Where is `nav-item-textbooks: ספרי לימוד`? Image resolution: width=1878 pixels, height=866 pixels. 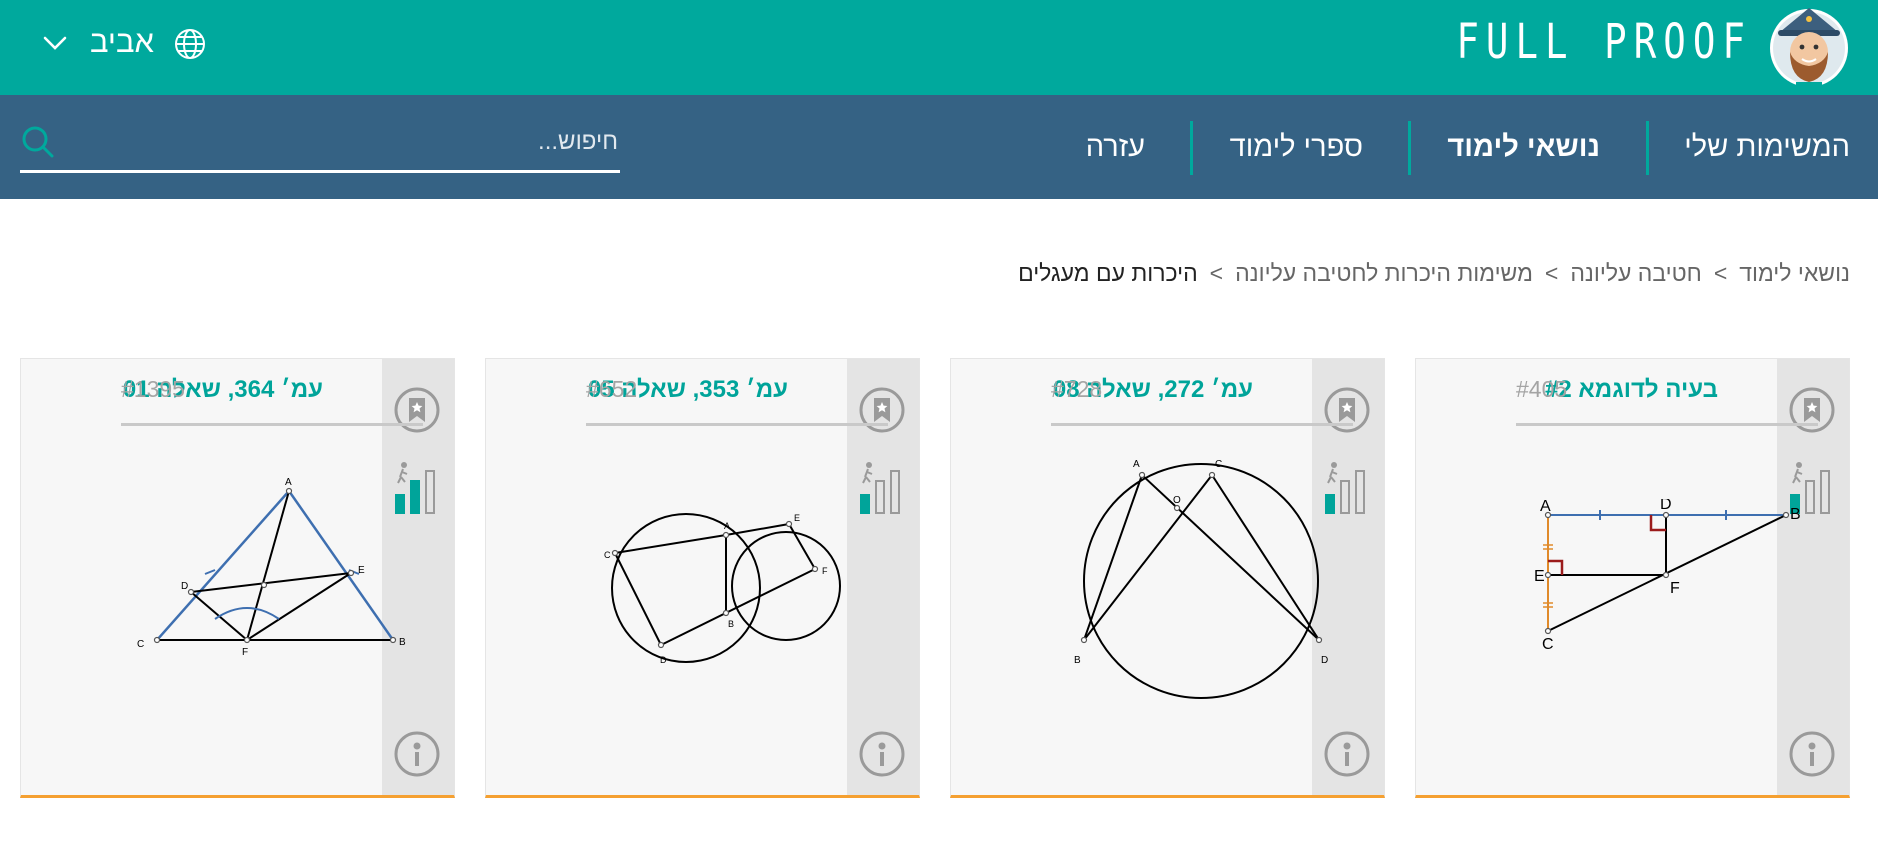 nav-item-textbooks: ספרי לימוד is located at coordinates (1296, 147).